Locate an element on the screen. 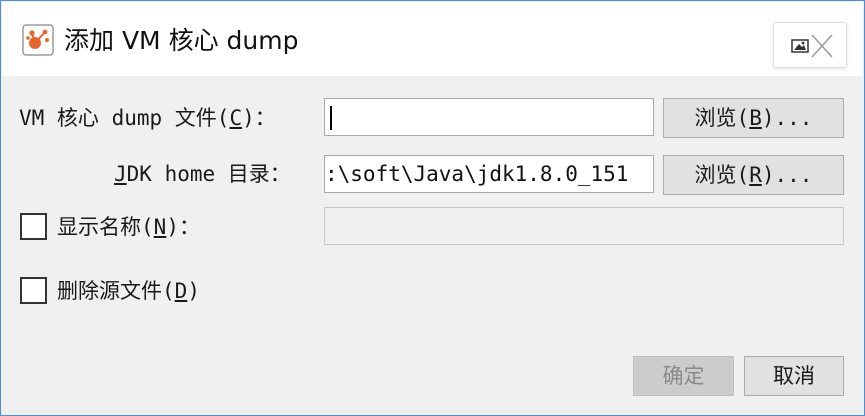 The height and width of the screenshot is (416, 865). text-caret is located at coordinates (331, 118).